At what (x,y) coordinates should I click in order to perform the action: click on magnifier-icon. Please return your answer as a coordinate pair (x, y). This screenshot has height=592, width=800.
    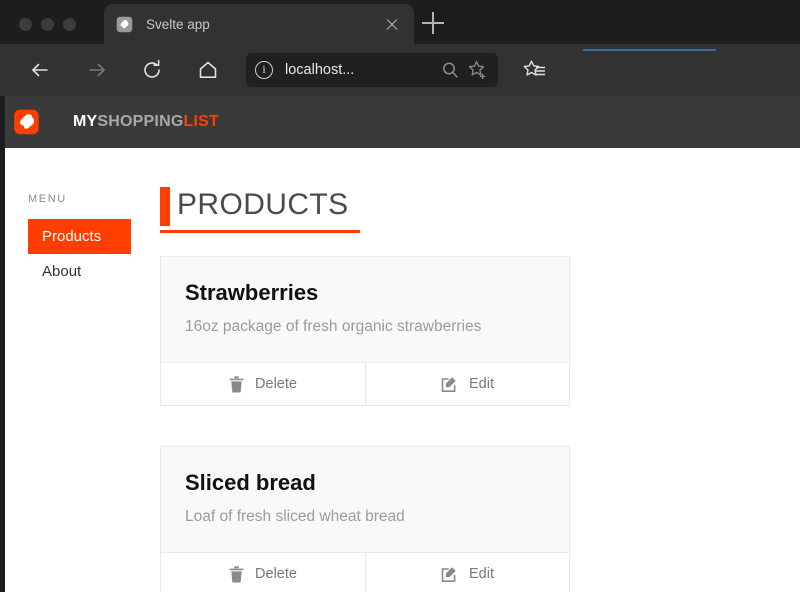
    Looking at the image, I should click on (450, 70).